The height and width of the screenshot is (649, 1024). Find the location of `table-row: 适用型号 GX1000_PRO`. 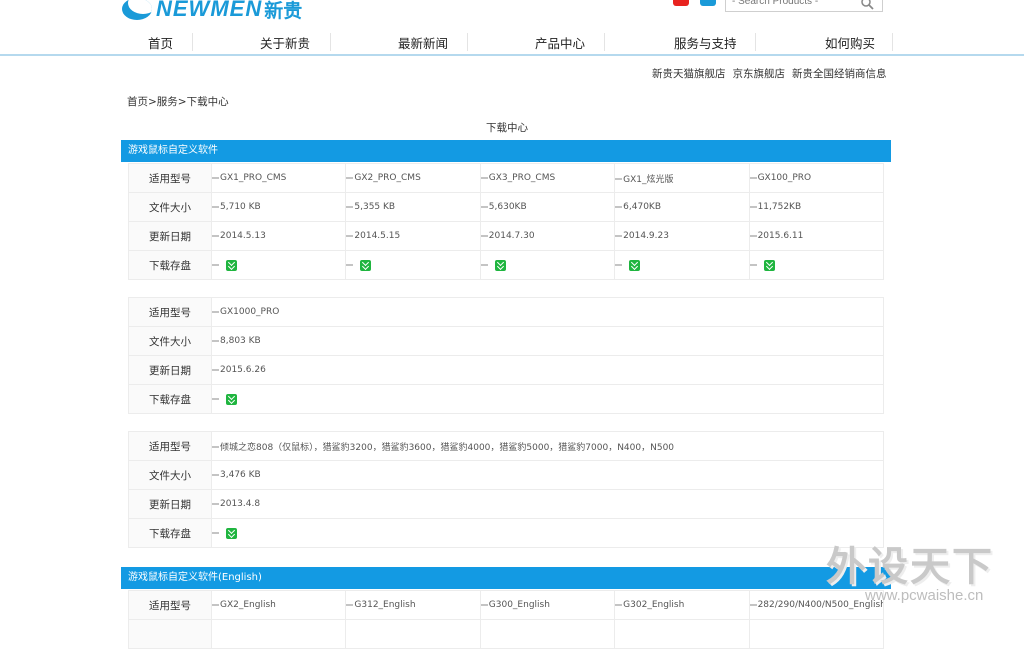

table-row: 适用型号 GX1000_PRO is located at coordinates (506, 312).